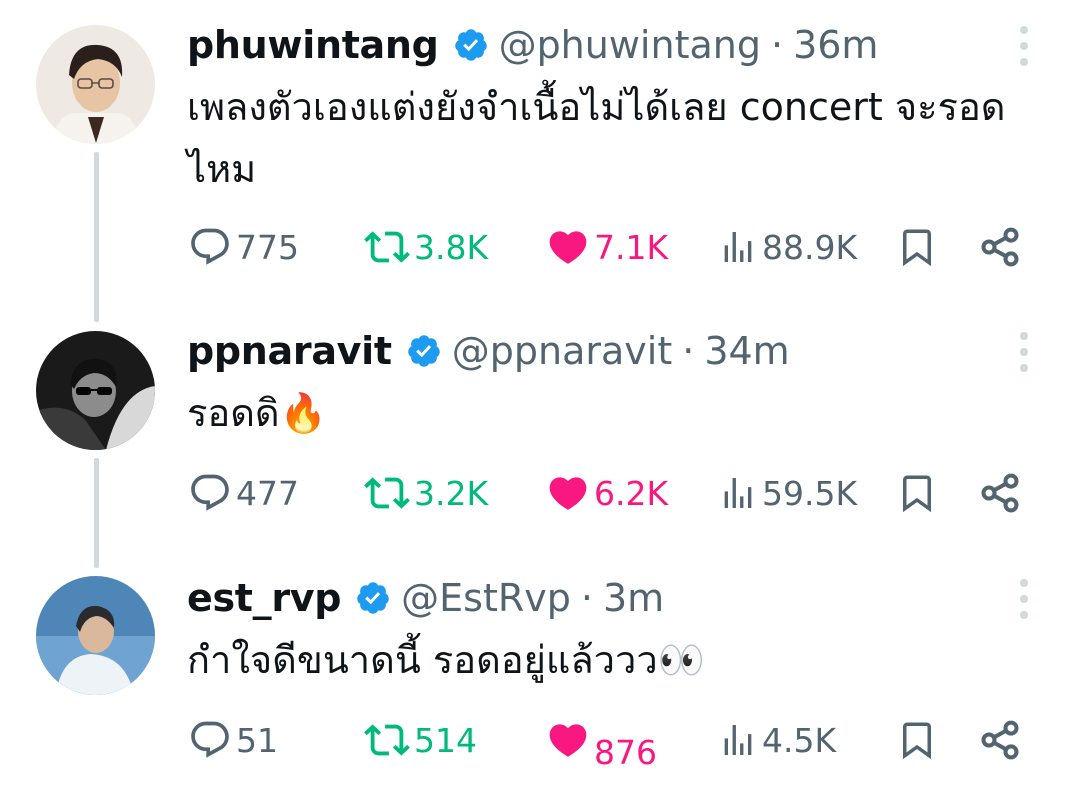  Describe the element at coordinates (233, 740) in the screenshot. I see `reply-button: 51` at that location.